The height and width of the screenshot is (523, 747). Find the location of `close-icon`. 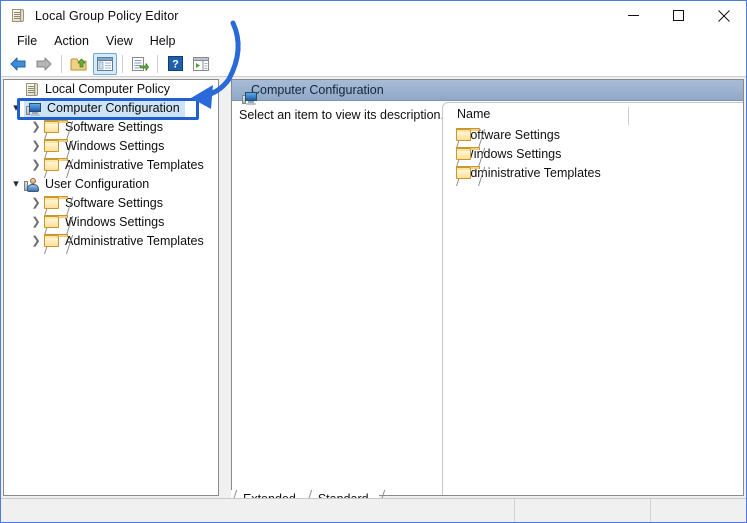

close-icon is located at coordinates (723, 15).